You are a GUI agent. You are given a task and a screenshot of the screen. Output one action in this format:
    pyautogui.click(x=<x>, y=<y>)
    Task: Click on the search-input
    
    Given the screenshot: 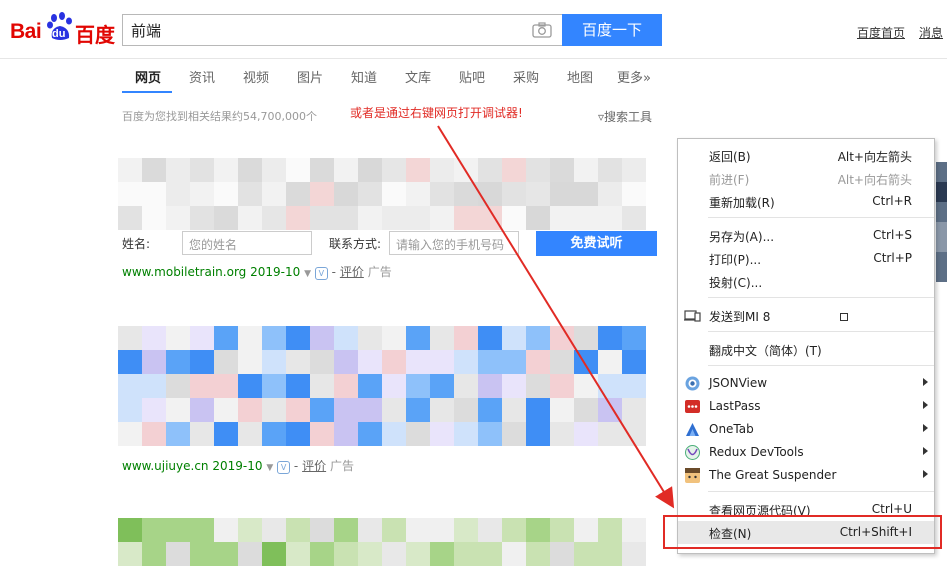 What is the action you would take?
    pyautogui.click(x=321, y=30)
    